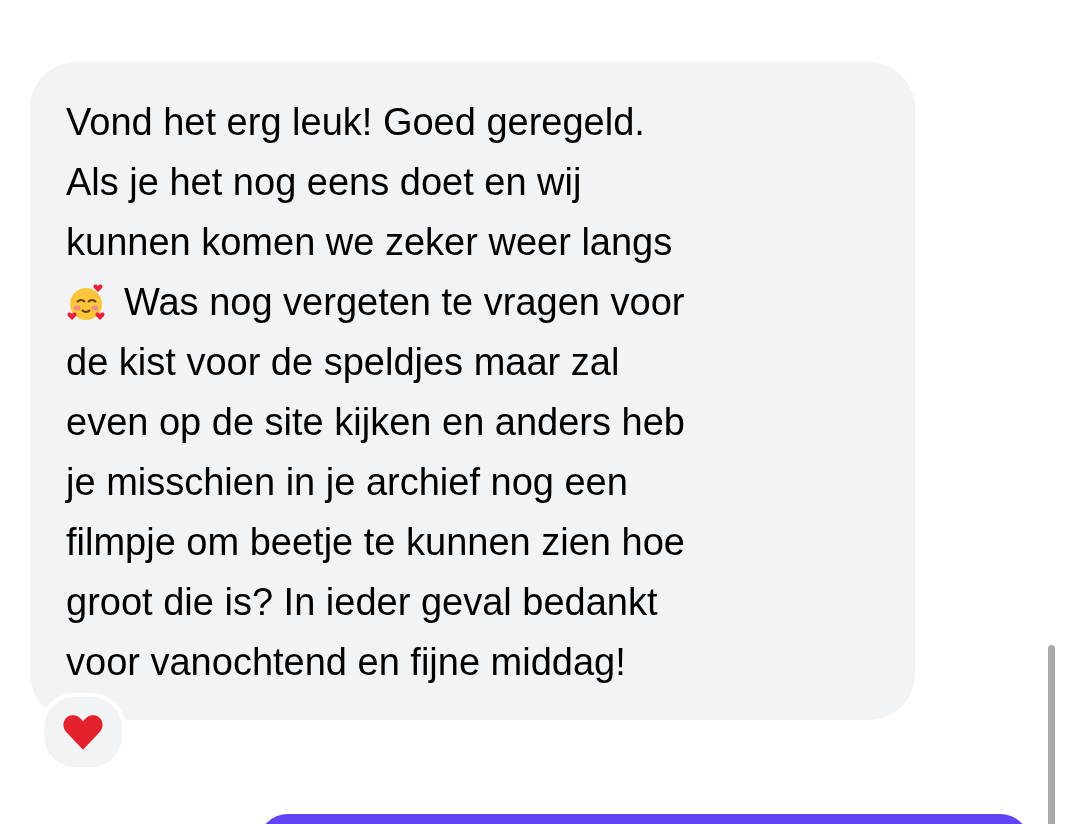 The height and width of the screenshot is (824, 1066). I want to click on message-text: even op de site kijken en anders heb, so click(375, 422).